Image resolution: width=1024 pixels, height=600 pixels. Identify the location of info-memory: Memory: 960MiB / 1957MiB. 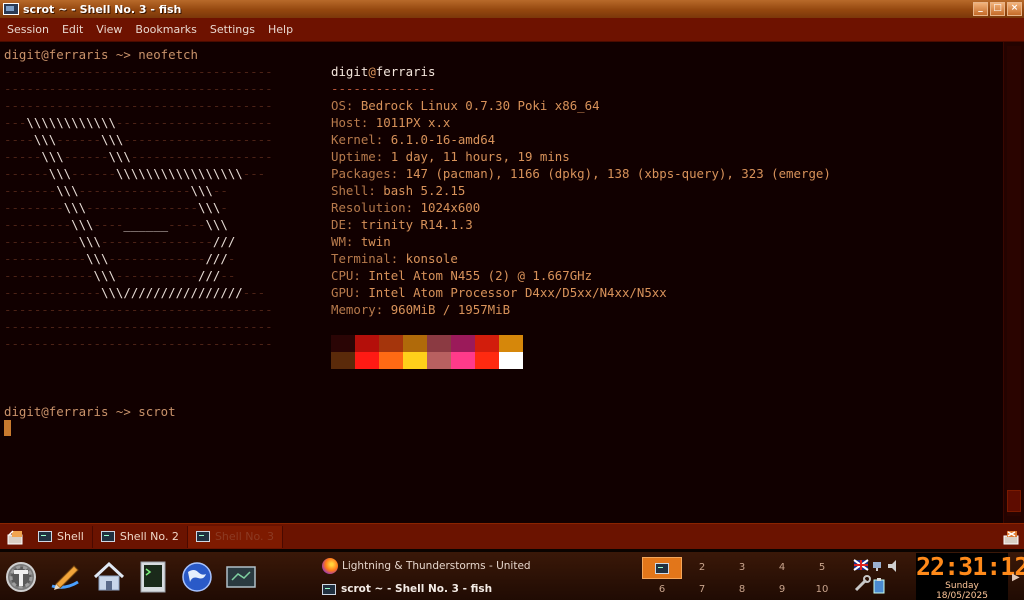
(421, 309).